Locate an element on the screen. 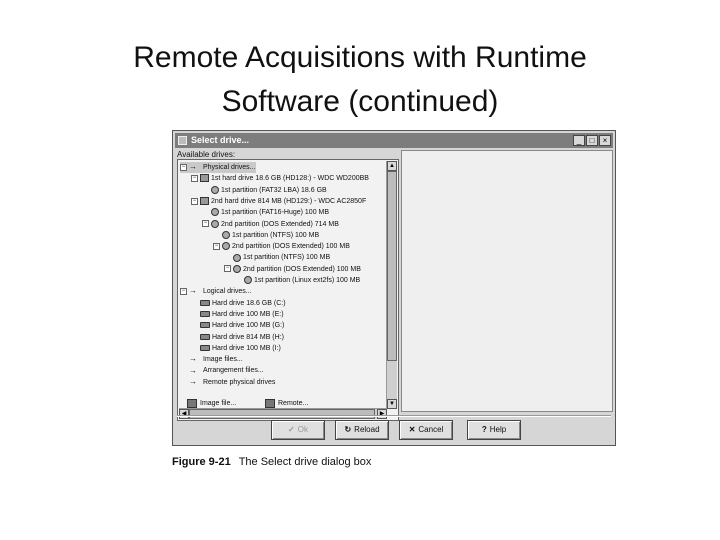 The image size is (720, 540). tree-item: Hard drive 100 MB (E:) is located at coordinates (237, 314).